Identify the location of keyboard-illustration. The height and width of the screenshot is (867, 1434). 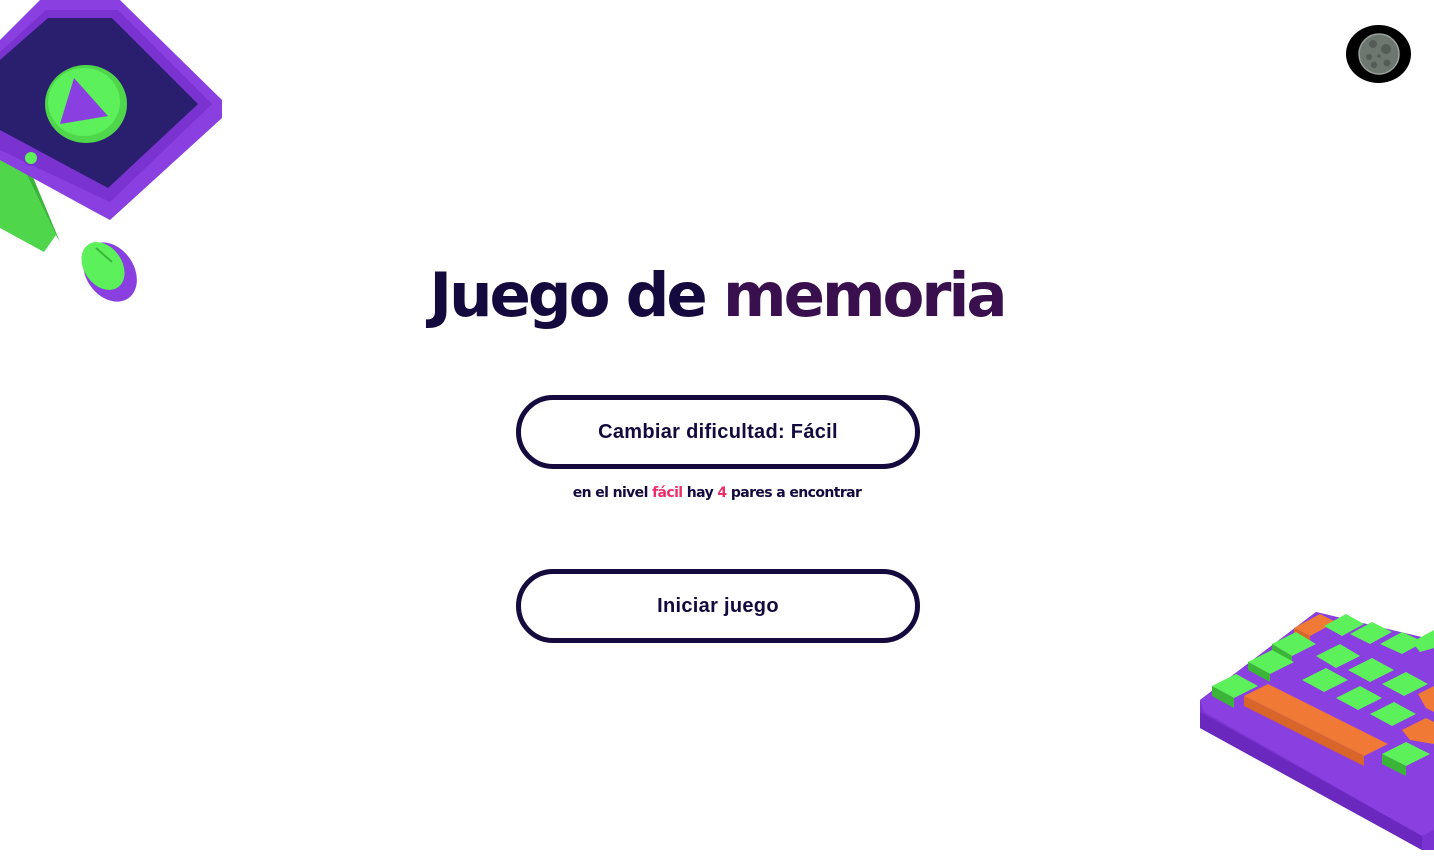
(1317, 731).